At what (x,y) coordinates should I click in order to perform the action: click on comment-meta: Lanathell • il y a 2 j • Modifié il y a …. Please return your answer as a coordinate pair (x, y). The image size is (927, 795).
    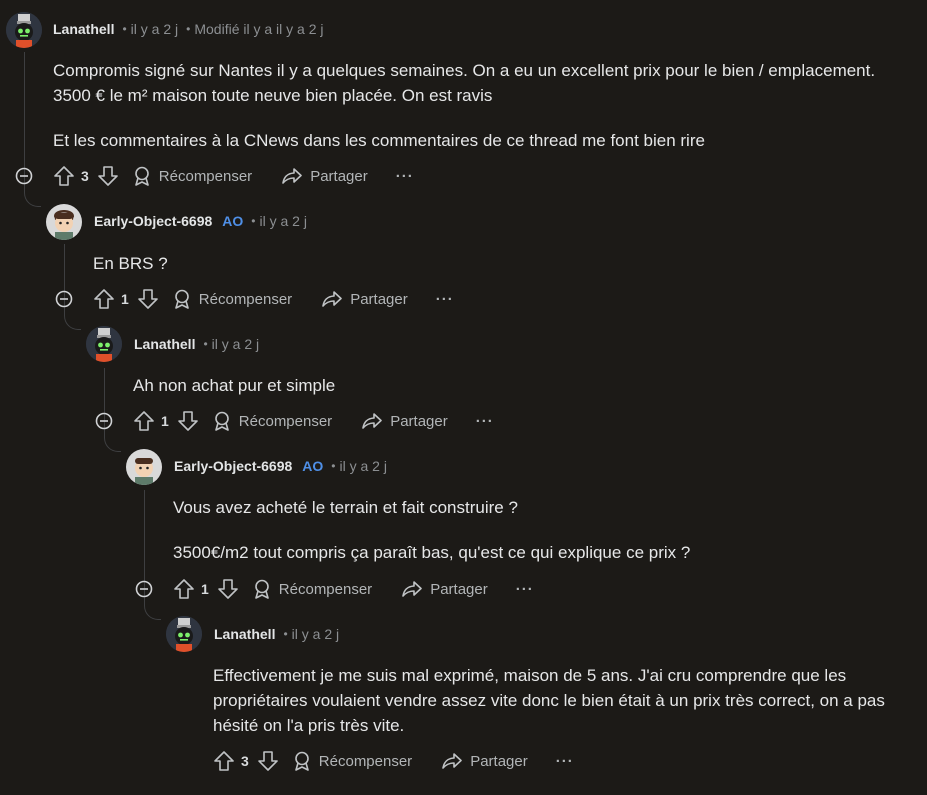
    Looking at the image, I should click on (188, 29).